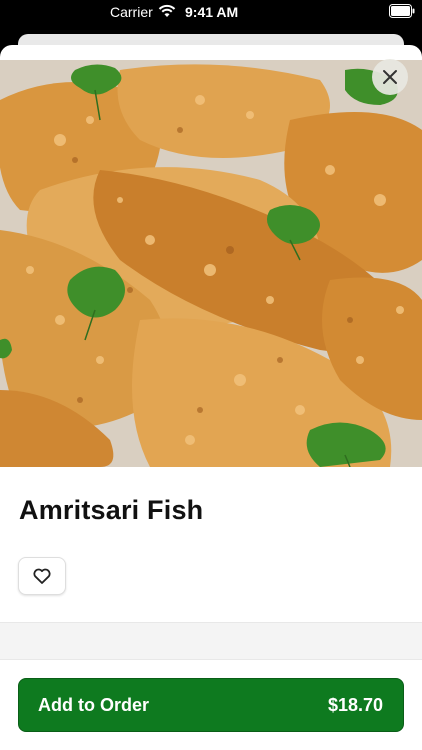 The width and height of the screenshot is (422, 750). What do you see at coordinates (167, 10) in the screenshot?
I see `wifi-icon` at bounding box center [167, 10].